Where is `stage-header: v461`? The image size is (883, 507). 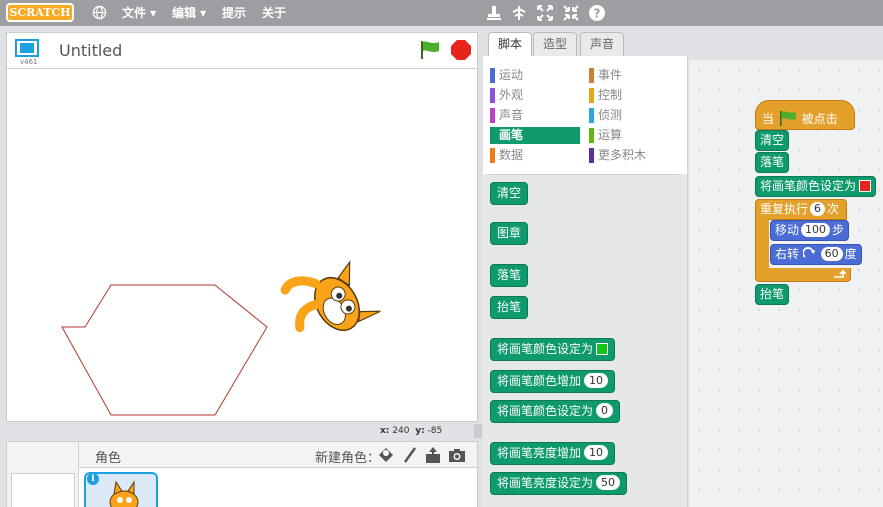
stage-header: v461 is located at coordinates (242, 50).